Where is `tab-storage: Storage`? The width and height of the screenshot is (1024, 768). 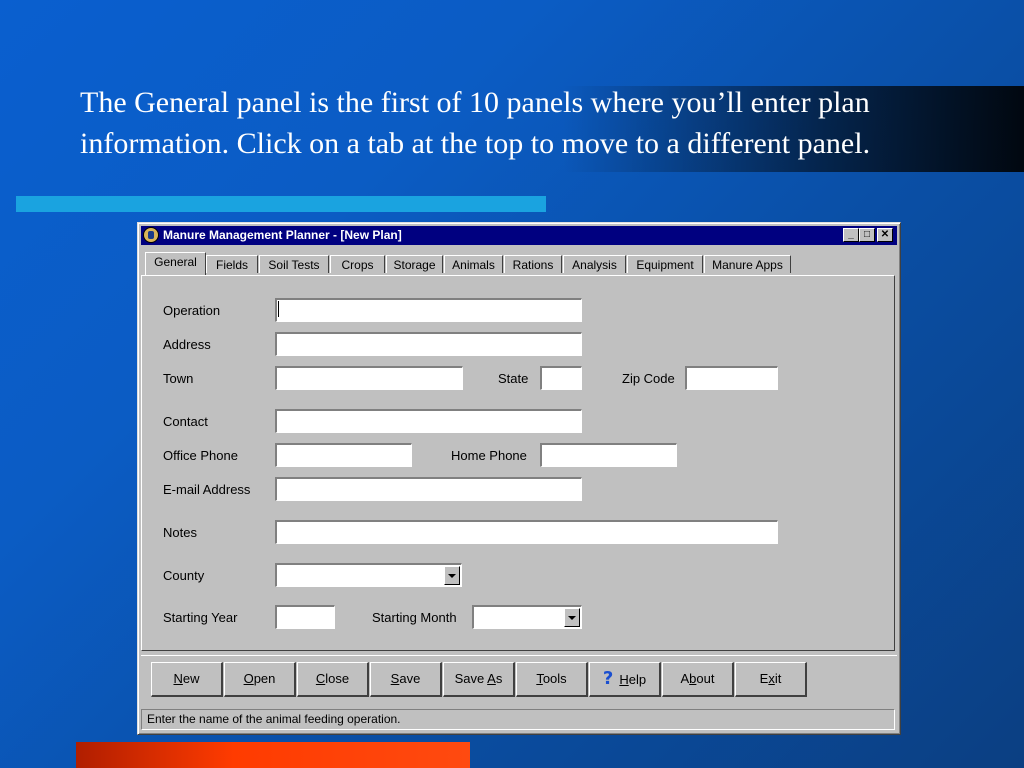
tab-storage: Storage is located at coordinates (414, 264).